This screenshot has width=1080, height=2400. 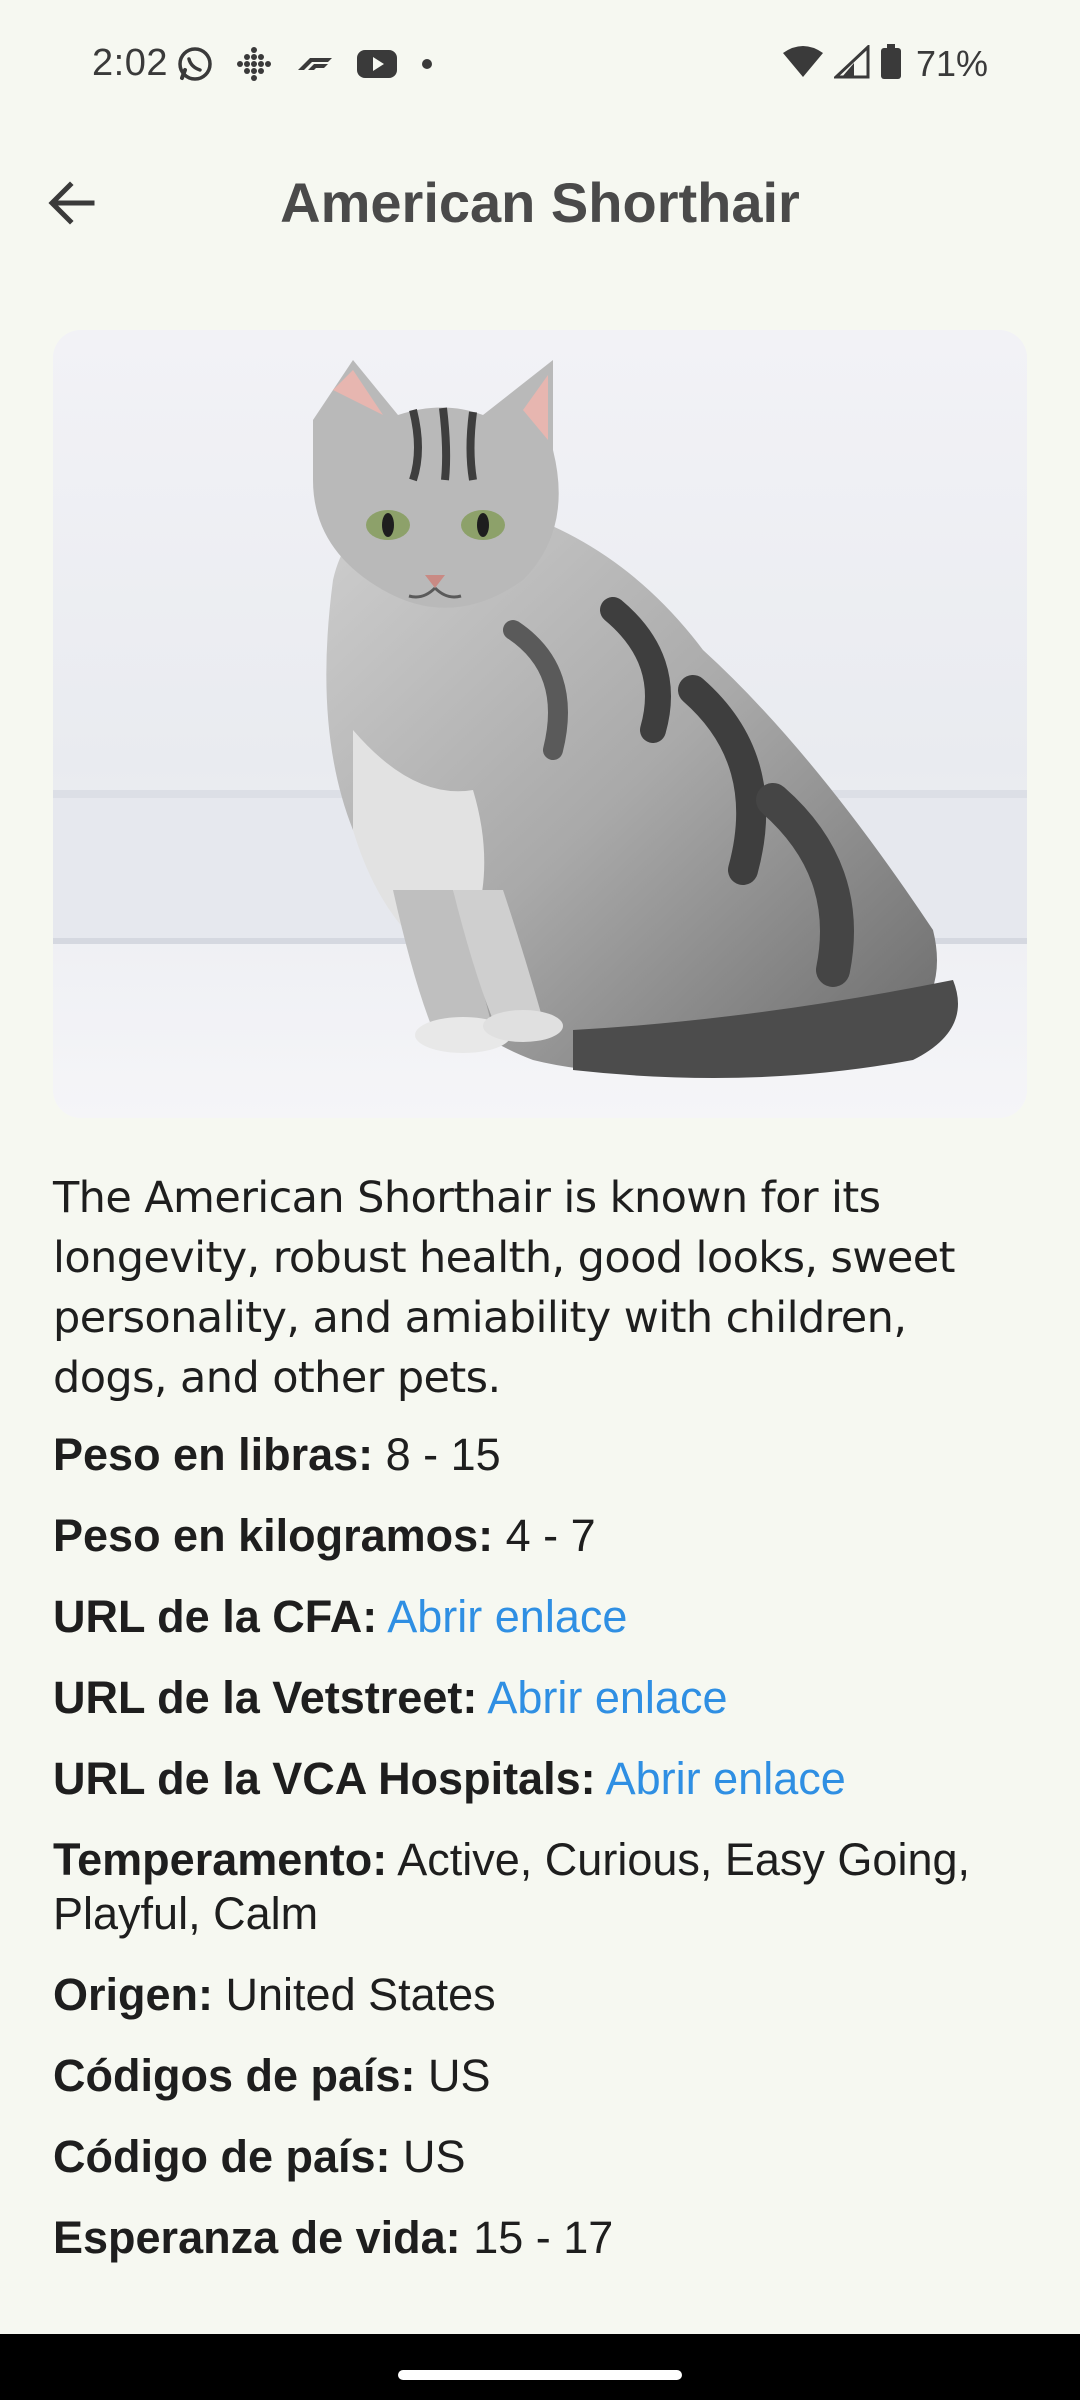 What do you see at coordinates (377, 66) in the screenshot?
I see `youtube-icon` at bounding box center [377, 66].